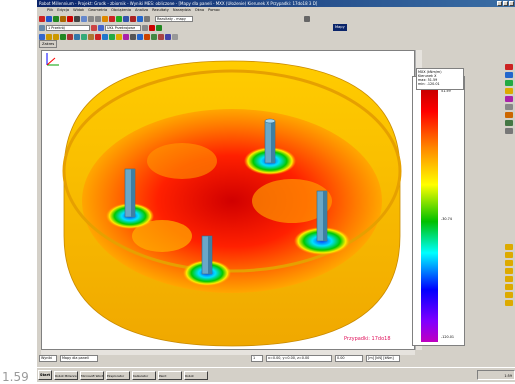  What do you see at coordinates (68, 27) in the screenshot?
I see `section-combo: 1 Przekrój` at bounding box center [68, 27].